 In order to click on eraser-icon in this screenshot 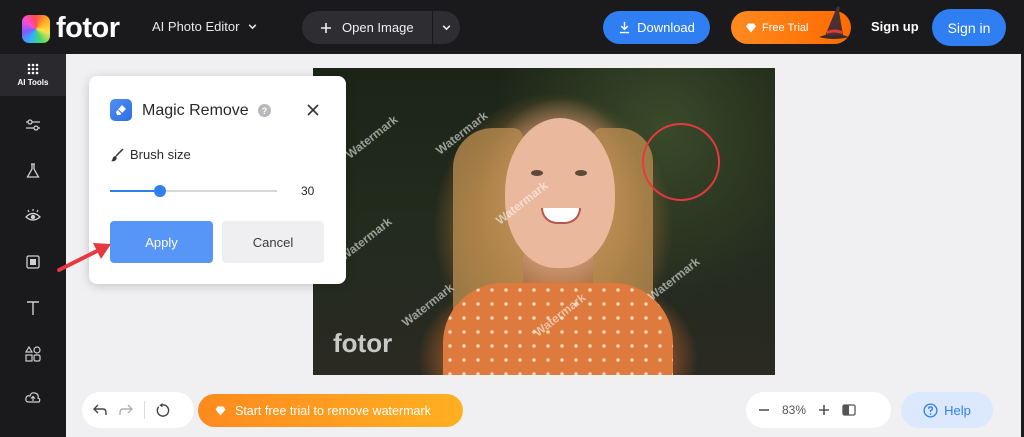, I will do `click(121, 110)`.